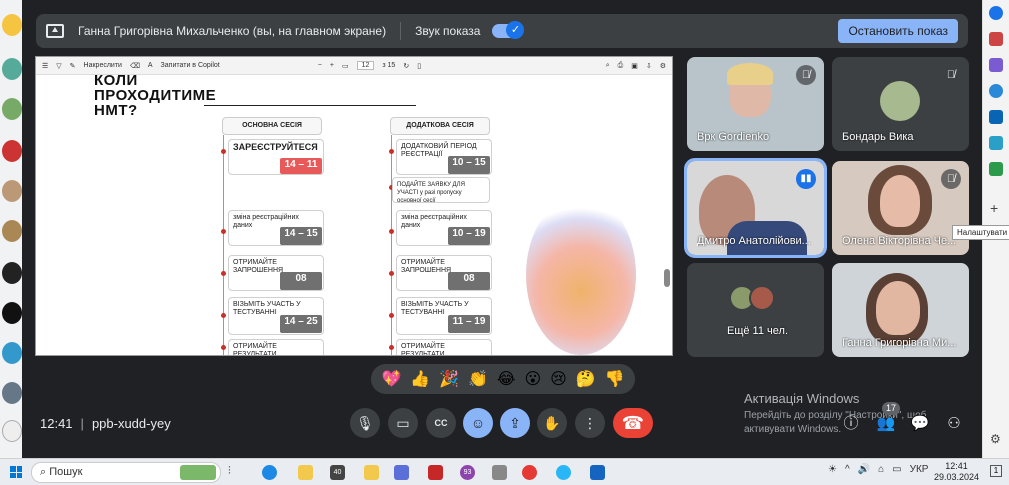  Describe the element at coordinates (667, 278) in the screenshot. I see `scrollbar-thumb` at that location.